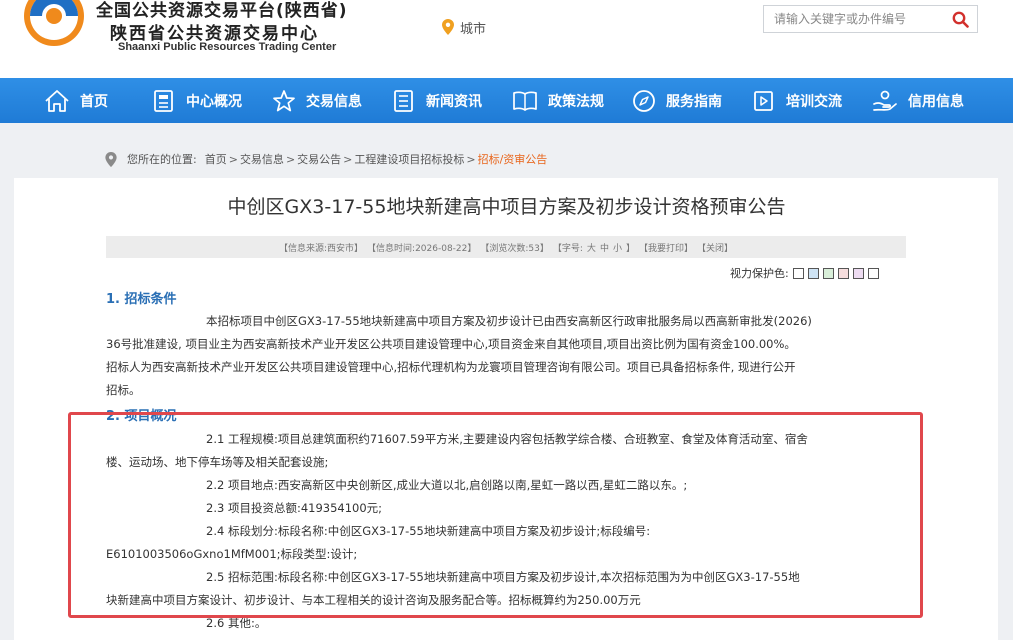 The height and width of the screenshot is (640, 1013). I want to click on font-size-small-button: 小, so click(617, 247).